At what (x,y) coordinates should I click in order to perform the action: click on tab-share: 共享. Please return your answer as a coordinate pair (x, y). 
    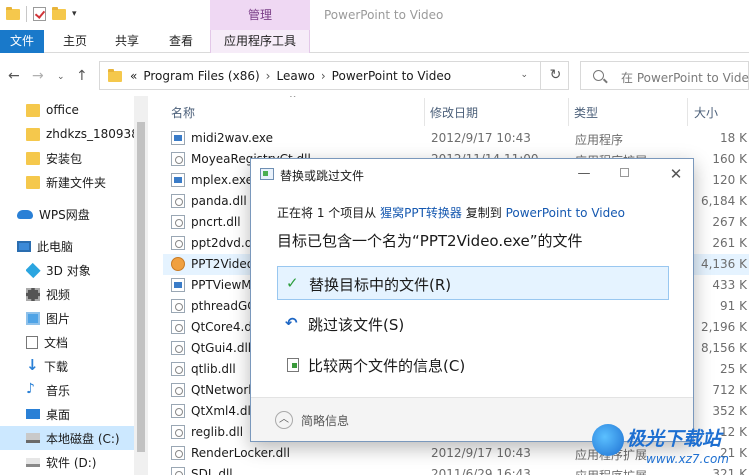
    Looking at the image, I should click on (127, 41).